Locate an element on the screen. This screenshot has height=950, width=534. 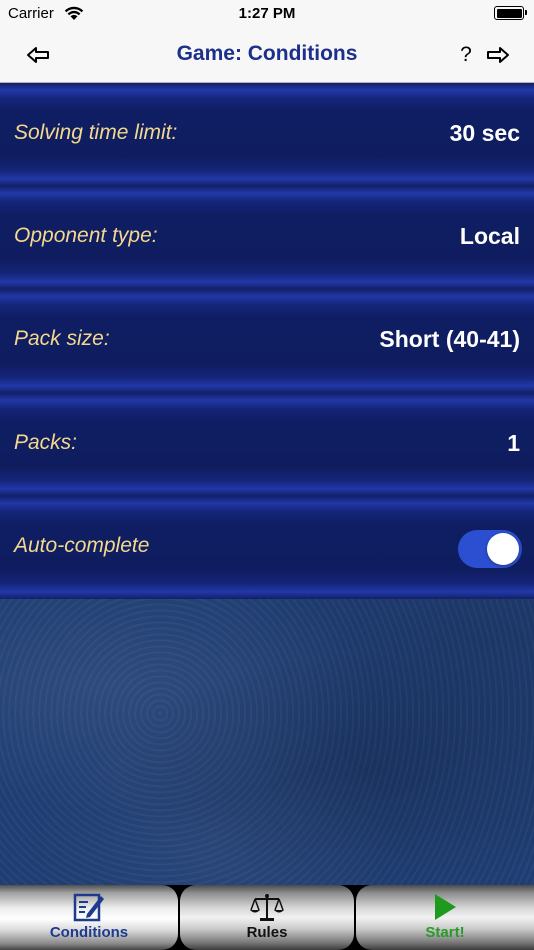
setting-label: Pack size: is located at coordinates (62, 339).